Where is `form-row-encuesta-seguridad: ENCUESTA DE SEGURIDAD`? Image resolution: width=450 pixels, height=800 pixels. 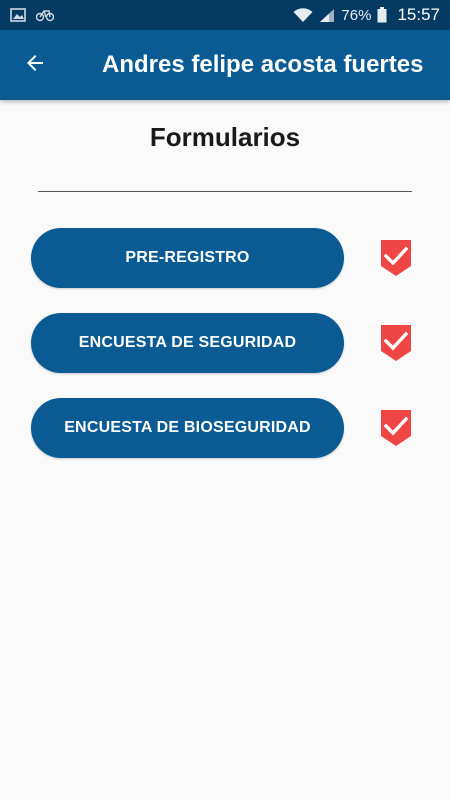
form-row-encuesta-seguridad: ENCUESTA DE SEGURIDAD is located at coordinates (226, 343).